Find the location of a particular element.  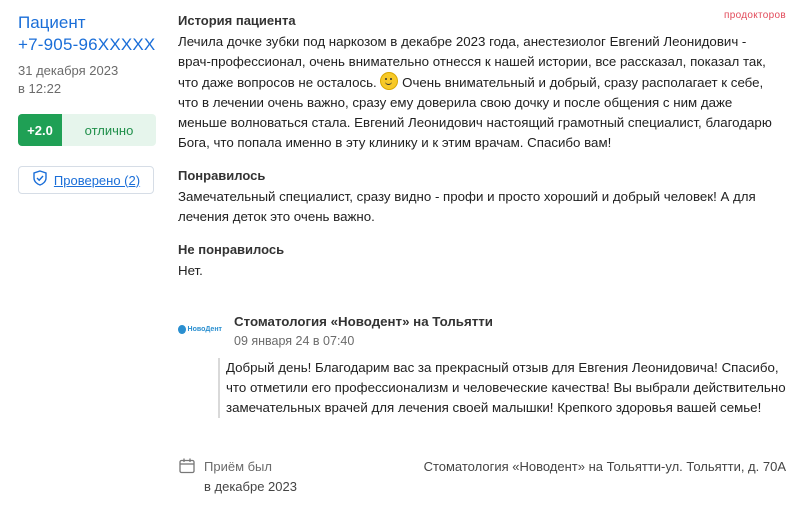

author-phone: +7-905-96XXXXX is located at coordinates (87, 44).